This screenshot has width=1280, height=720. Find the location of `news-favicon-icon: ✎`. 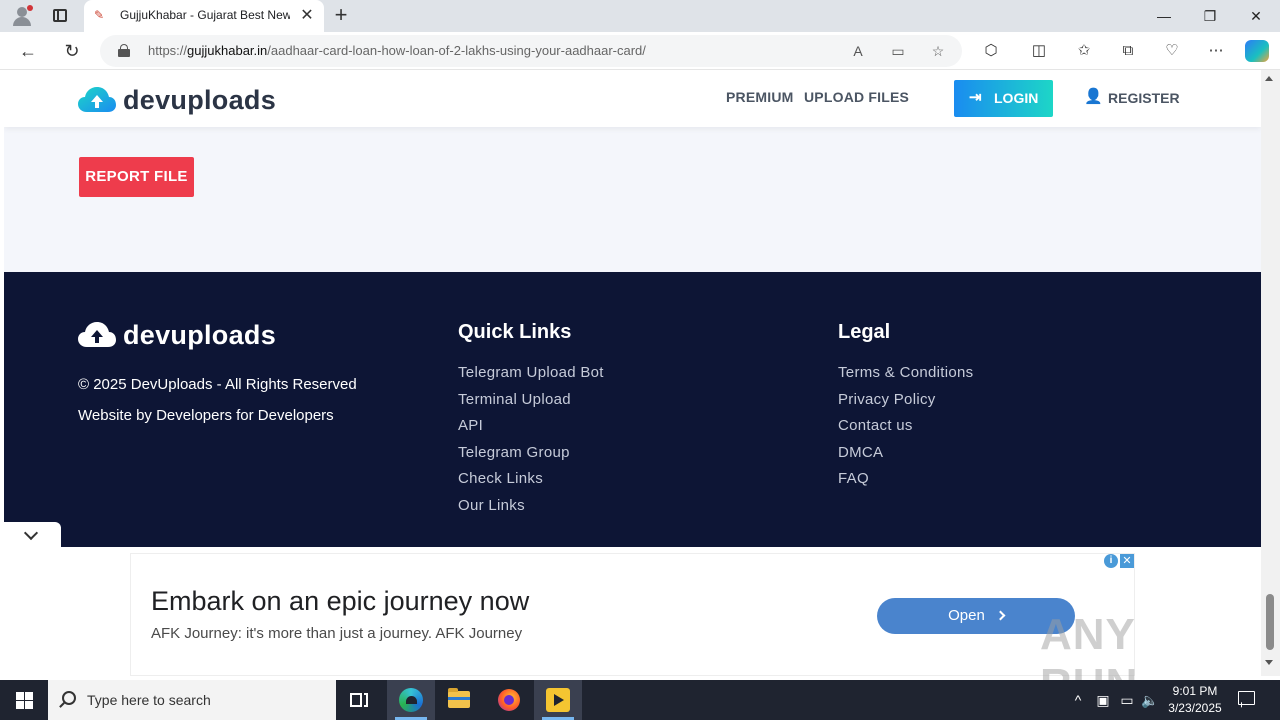

news-favicon-icon: ✎ is located at coordinates (99, 15).